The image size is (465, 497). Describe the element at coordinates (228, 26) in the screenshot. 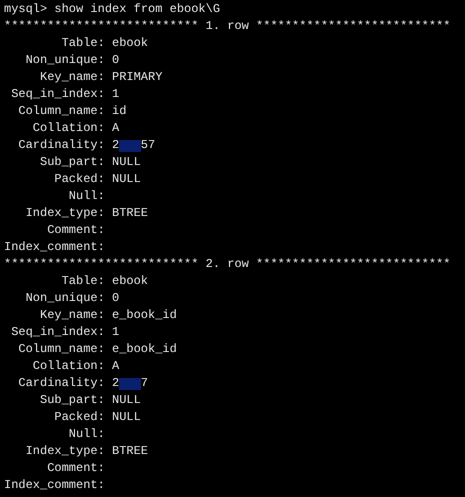

I see `row-separator: *************************** 1. row ***************************` at that location.